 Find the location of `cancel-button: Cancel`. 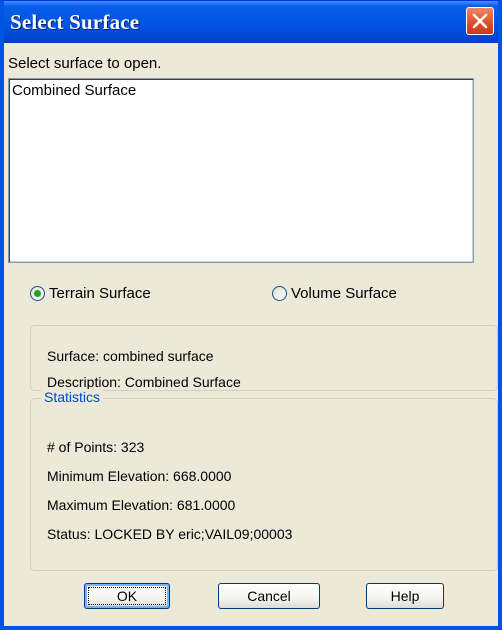

cancel-button: Cancel is located at coordinates (269, 596).